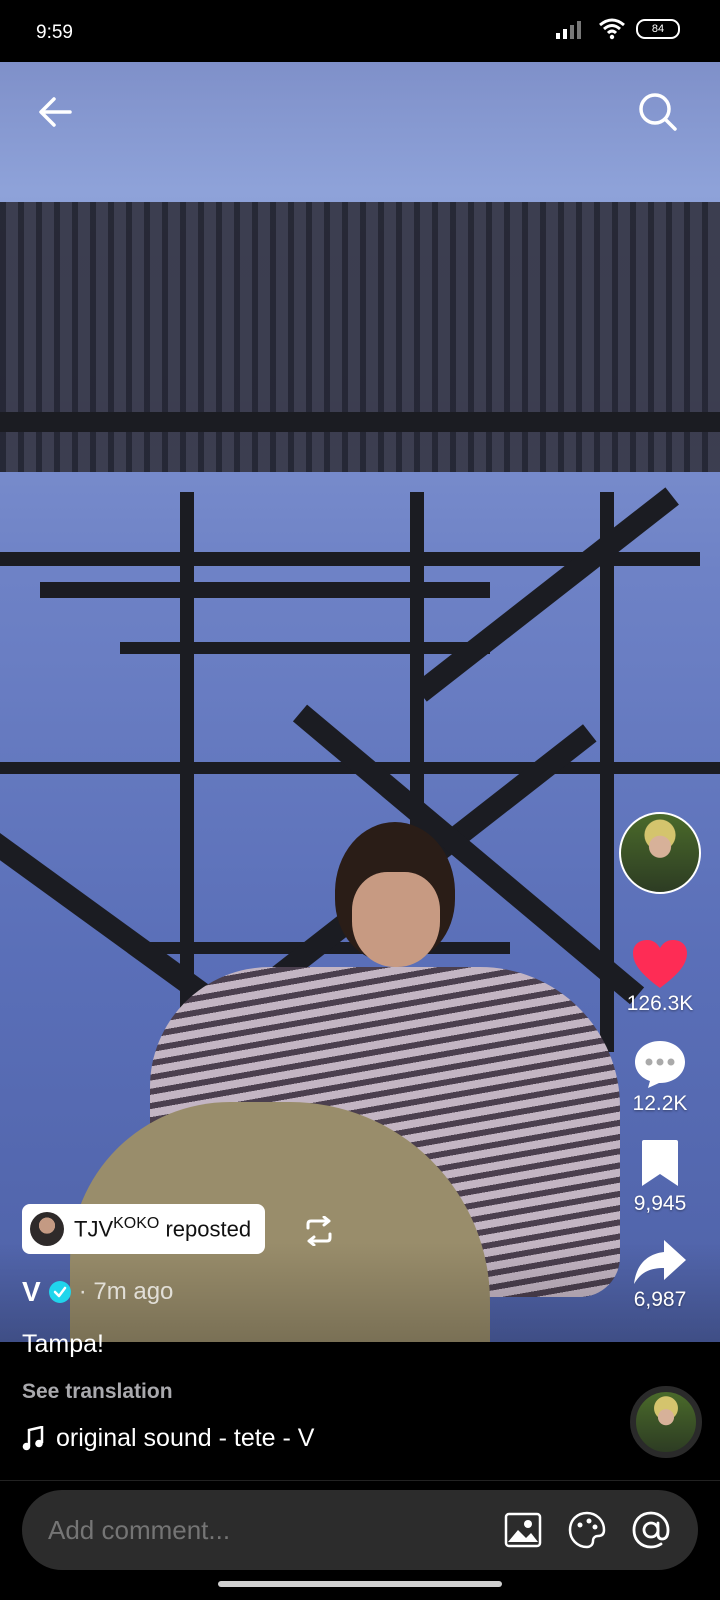 This screenshot has height=1600, width=720. I want to click on reposter-name-superscript: KOKO, so click(136, 1224).